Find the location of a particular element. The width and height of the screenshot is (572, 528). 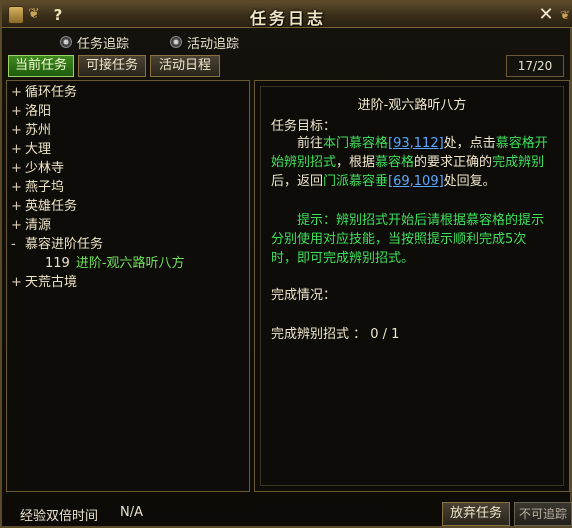

quest-track-toggle: 任务追踪 is located at coordinates (95, 42).